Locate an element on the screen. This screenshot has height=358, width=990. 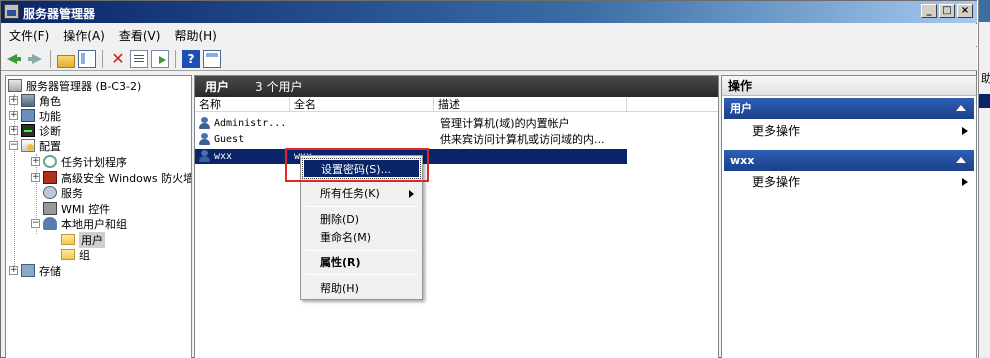
up-folder-icon is located at coordinates (66, 61).